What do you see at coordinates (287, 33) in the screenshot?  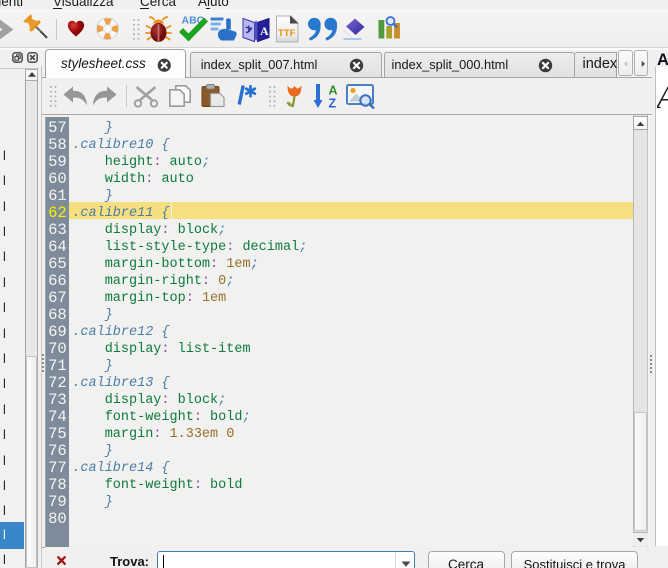 I see `svg-text: TTF` at bounding box center [287, 33].